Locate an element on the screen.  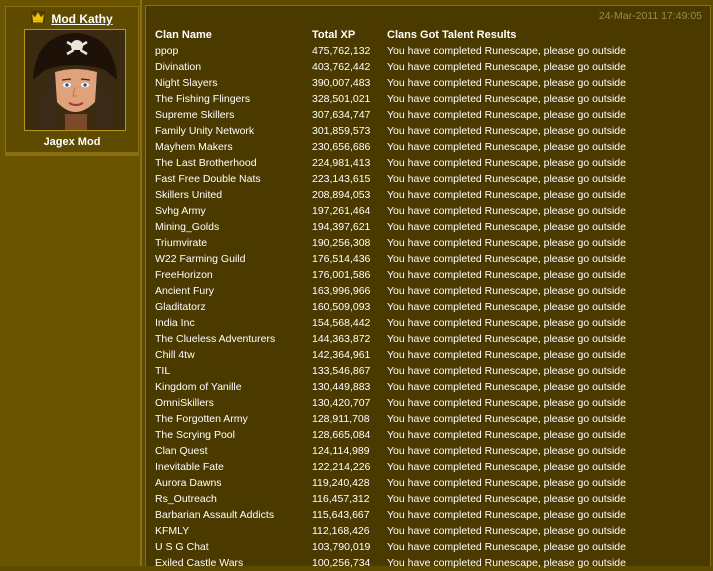
total-xp-cell: 100,256,734 is located at coordinates (341, 563).